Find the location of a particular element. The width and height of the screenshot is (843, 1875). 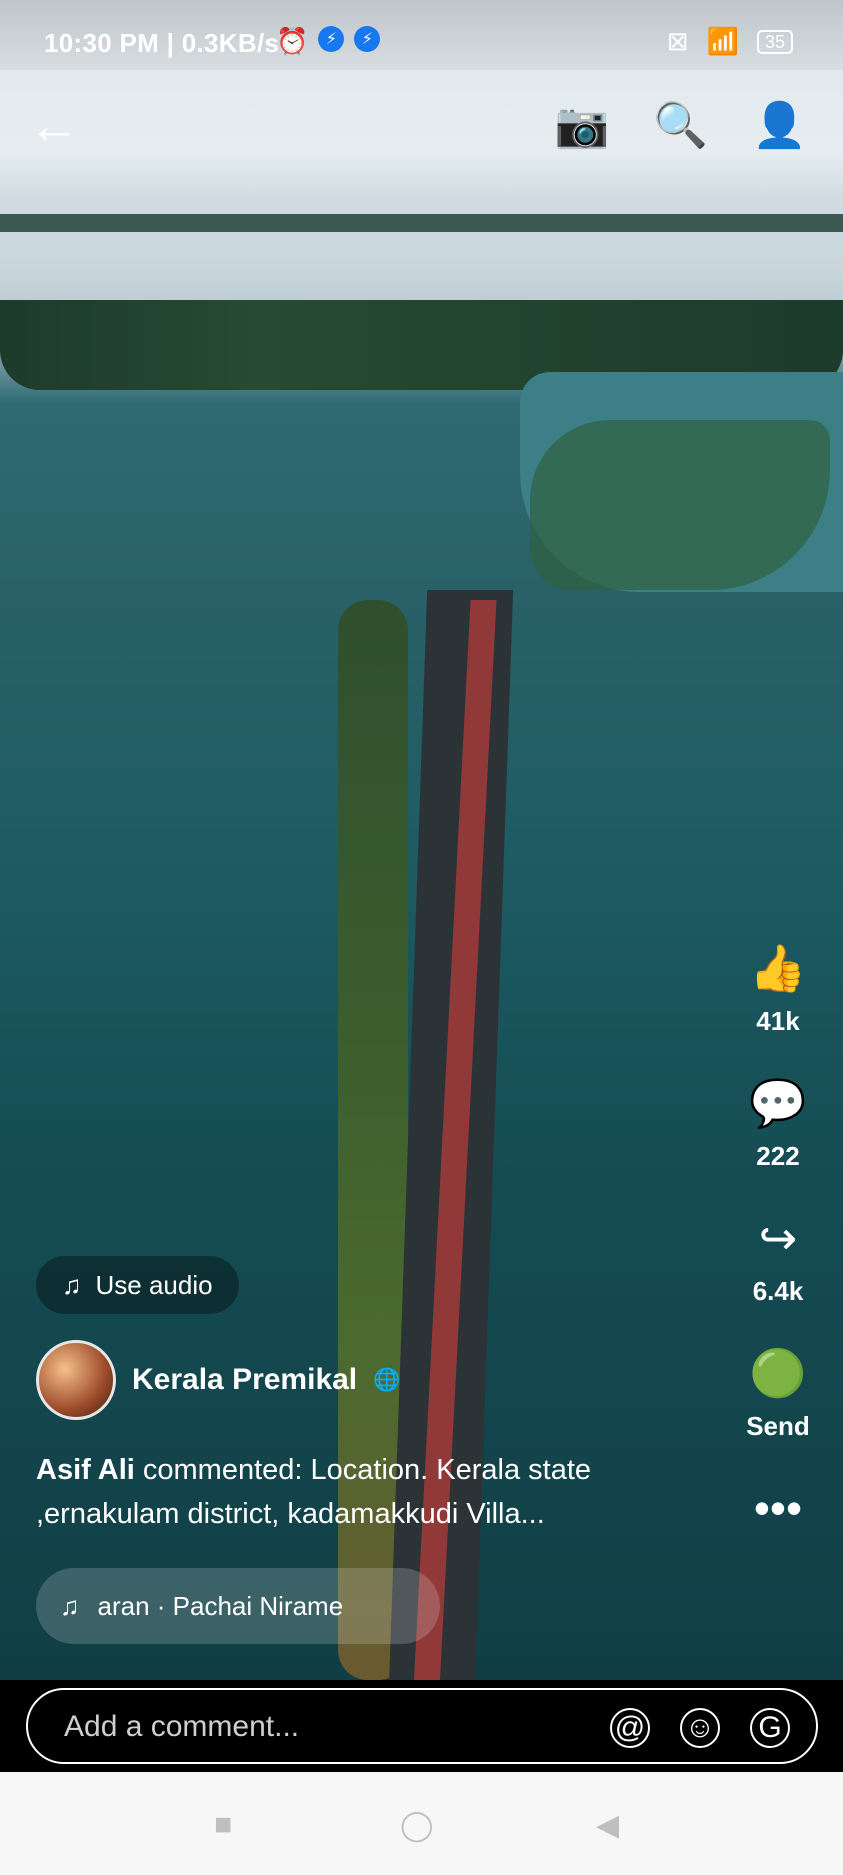

distant-shoreline is located at coordinates (421, 223).